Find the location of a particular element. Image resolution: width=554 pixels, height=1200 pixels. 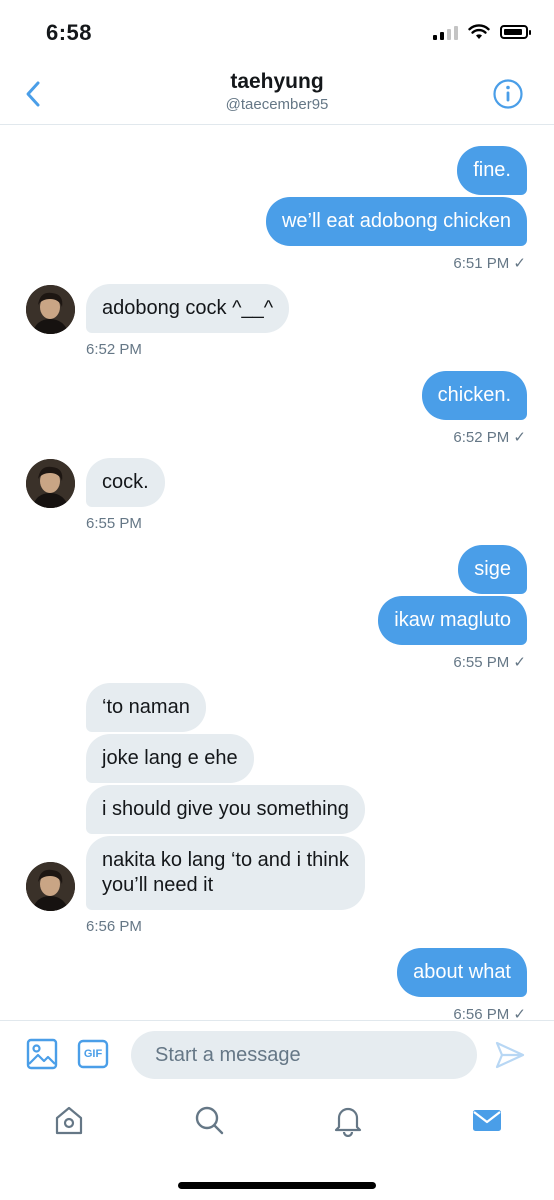

add-photo-button is located at coordinates (42, 1056).